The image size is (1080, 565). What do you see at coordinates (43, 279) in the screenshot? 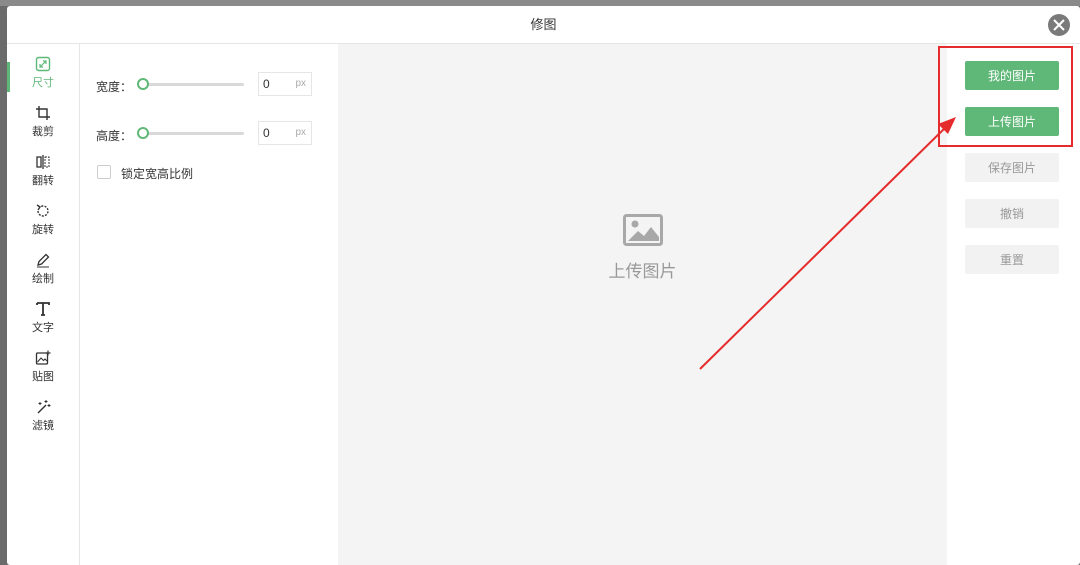
I see `tool-label: 绘制` at bounding box center [43, 279].